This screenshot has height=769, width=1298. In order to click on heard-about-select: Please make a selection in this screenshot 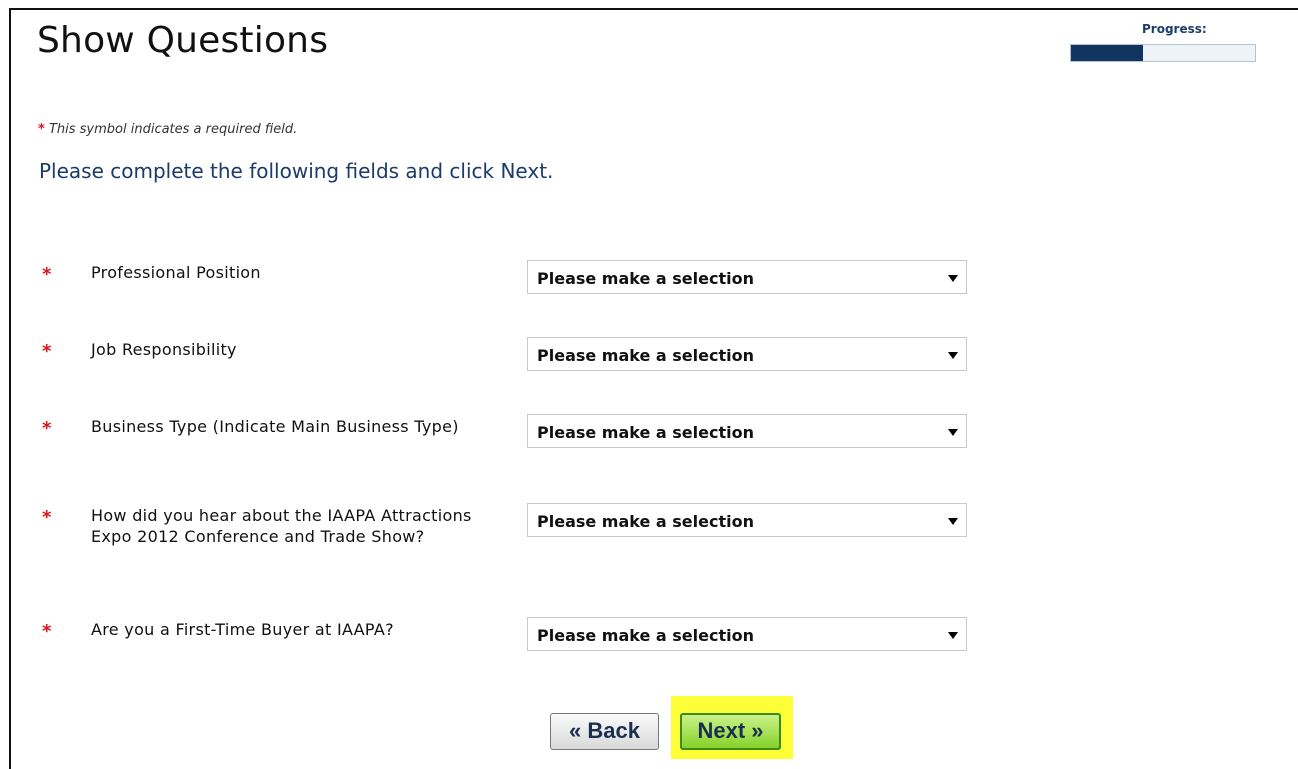, I will do `click(747, 520)`.